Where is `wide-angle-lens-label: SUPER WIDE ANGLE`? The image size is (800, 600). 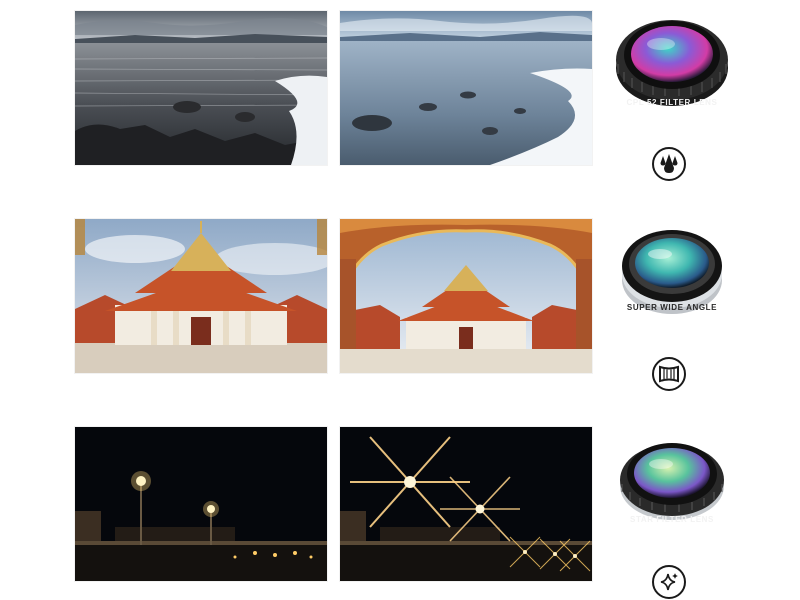 wide-angle-lens-label: SUPER WIDE ANGLE is located at coordinates (672, 307).